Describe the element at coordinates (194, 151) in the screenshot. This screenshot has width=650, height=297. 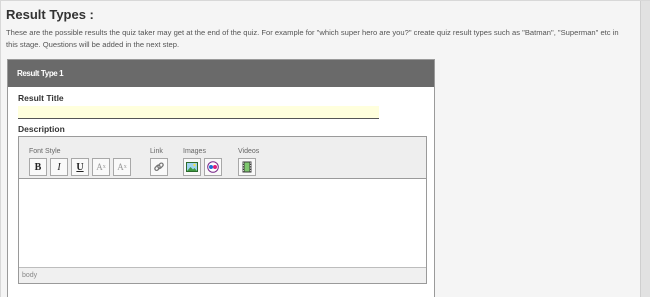
I see `images-label: Images` at that location.